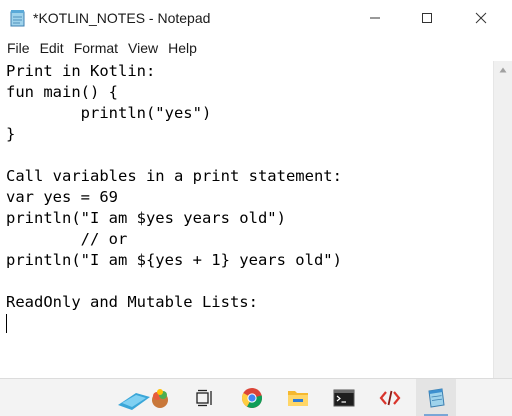 This screenshot has height=416, width=512. I want to click on editor-line: var yes = 69, so click(62, 197).